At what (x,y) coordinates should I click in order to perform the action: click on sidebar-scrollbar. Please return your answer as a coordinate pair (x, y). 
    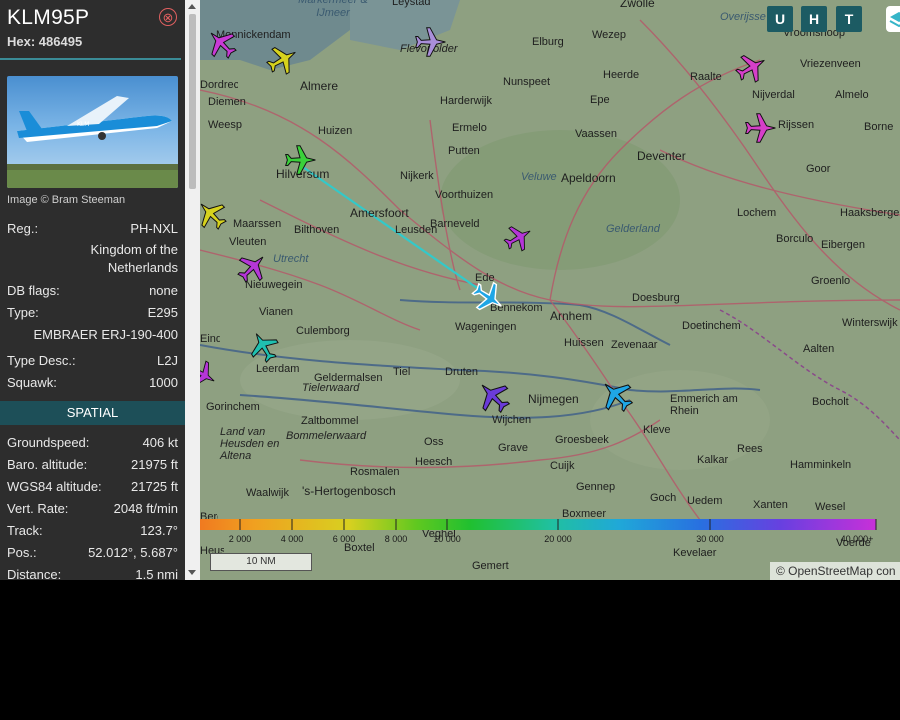
    Looking at the image, I should click on (192, 290).